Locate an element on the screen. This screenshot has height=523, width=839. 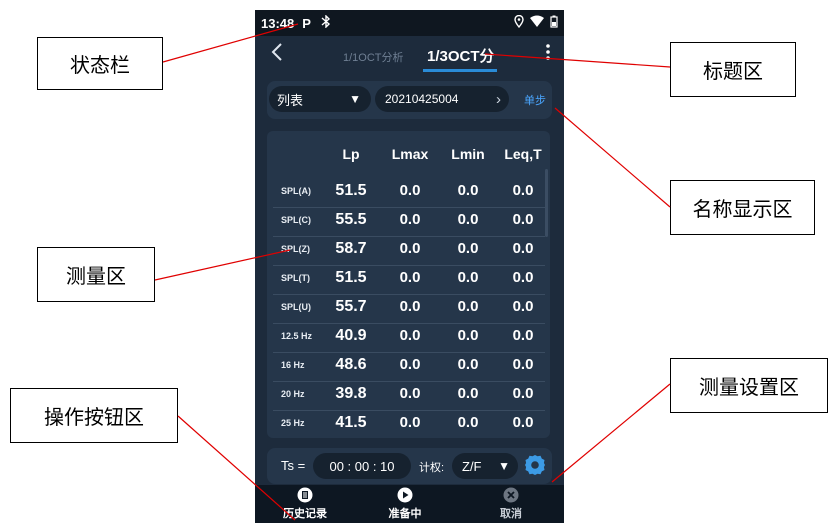
table-row: SPL(C) 55.5 0.0 0.0 0.0 is located at coordinates (408, 221).